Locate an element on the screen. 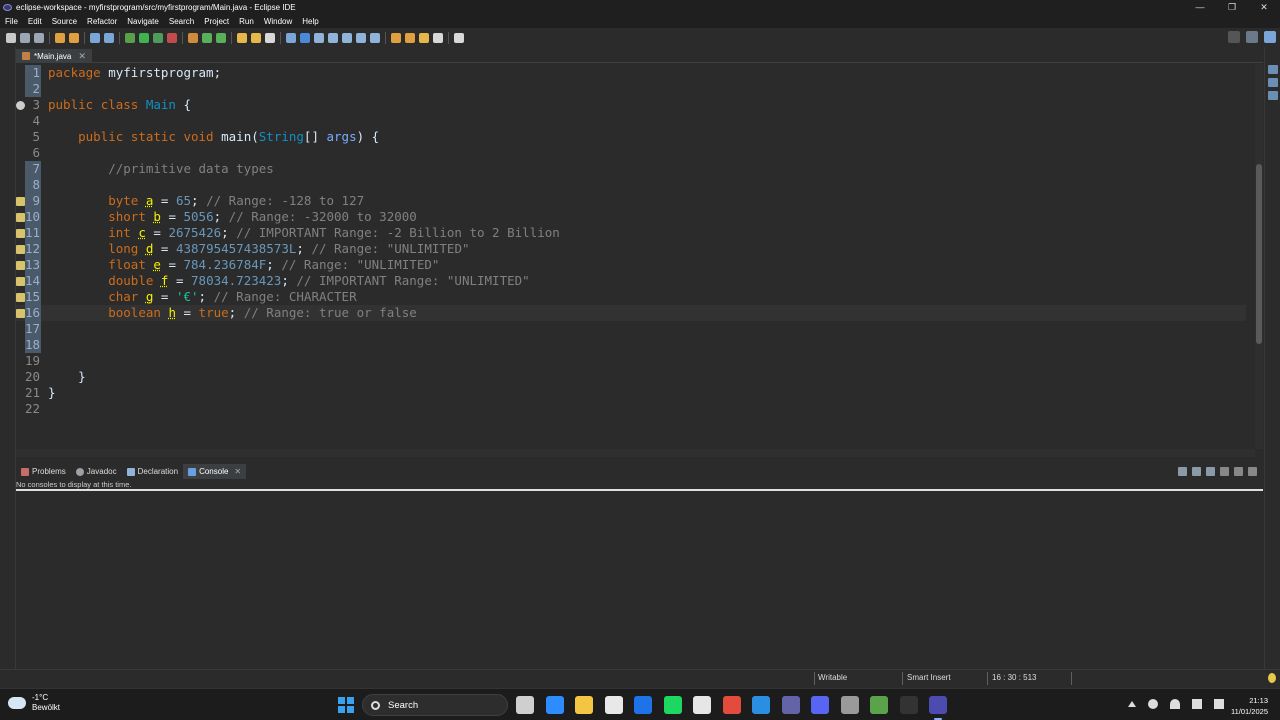  menu-edit: Edit is located at coordinates (35, 21).